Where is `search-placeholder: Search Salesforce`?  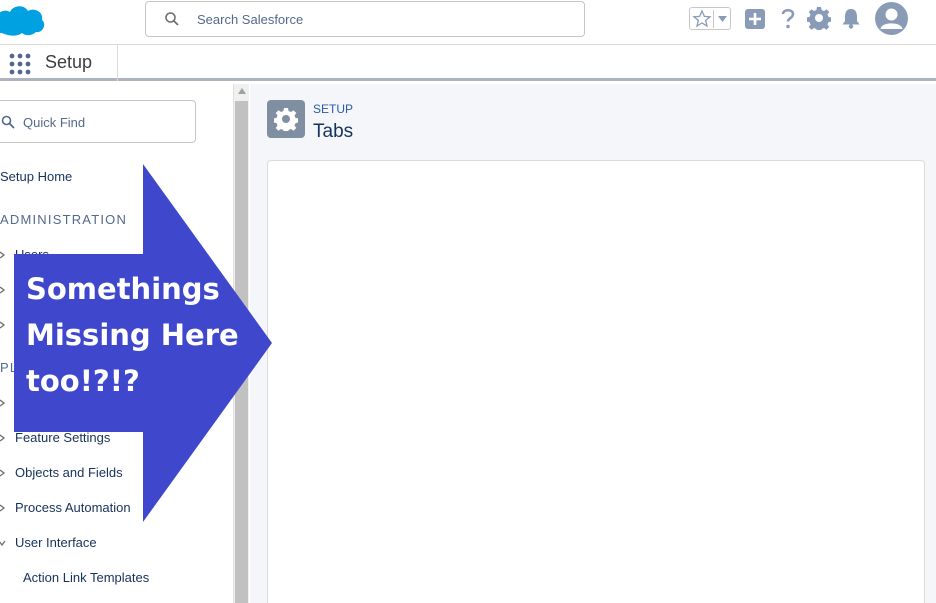
search-placeholder: Search Salesforce is located at coordinates (250, 19).